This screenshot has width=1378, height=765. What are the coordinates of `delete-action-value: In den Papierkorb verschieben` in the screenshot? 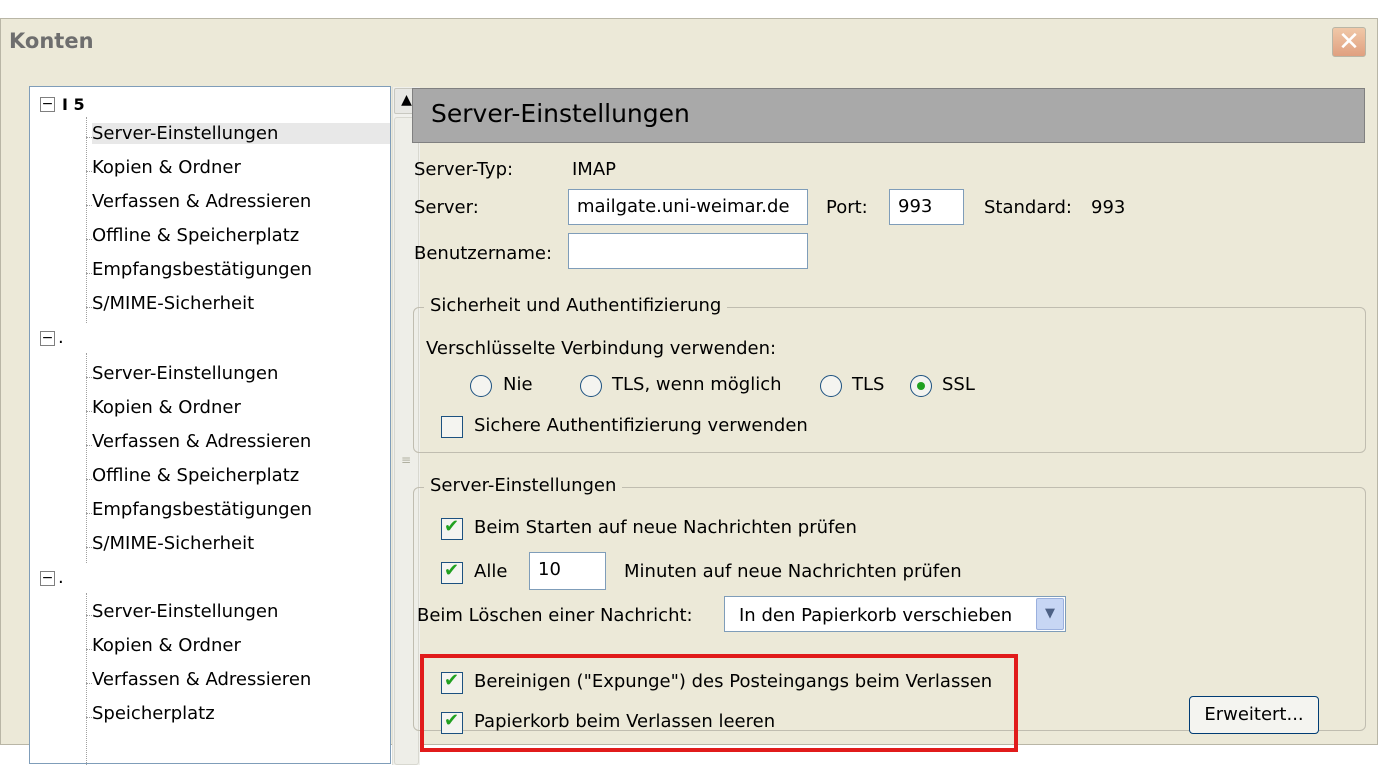 It's located at (876, 615).